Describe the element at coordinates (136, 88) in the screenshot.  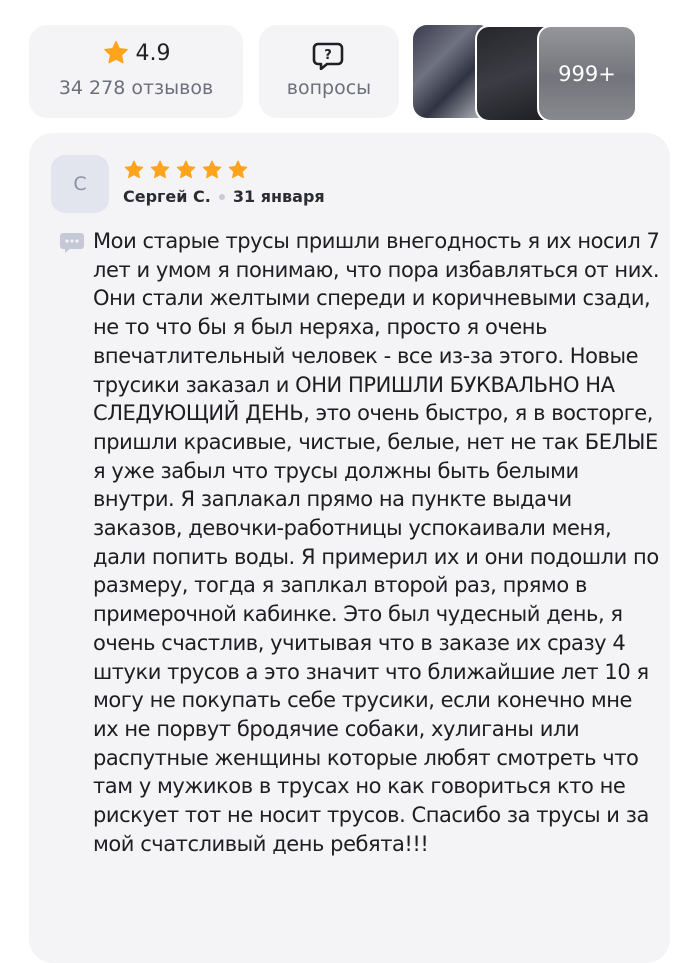
I see `reviews-count: 34 278 отзывов` at that location.